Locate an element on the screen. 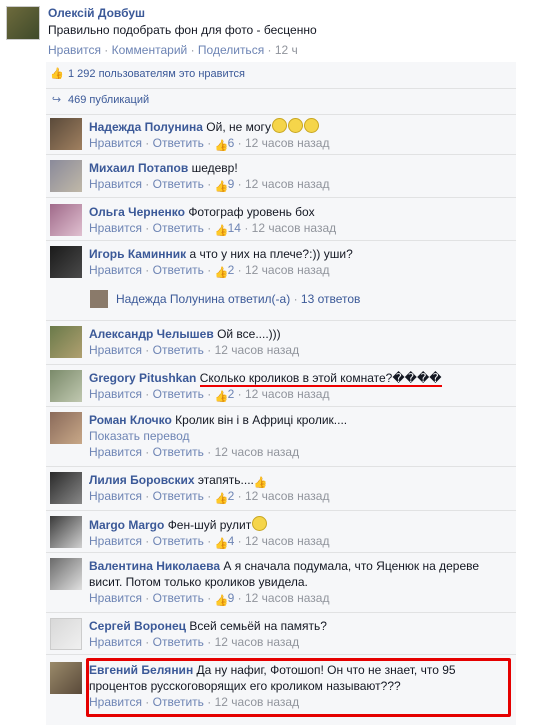  show-translation-link: Показать перевод is located at coordinates (299, 436).